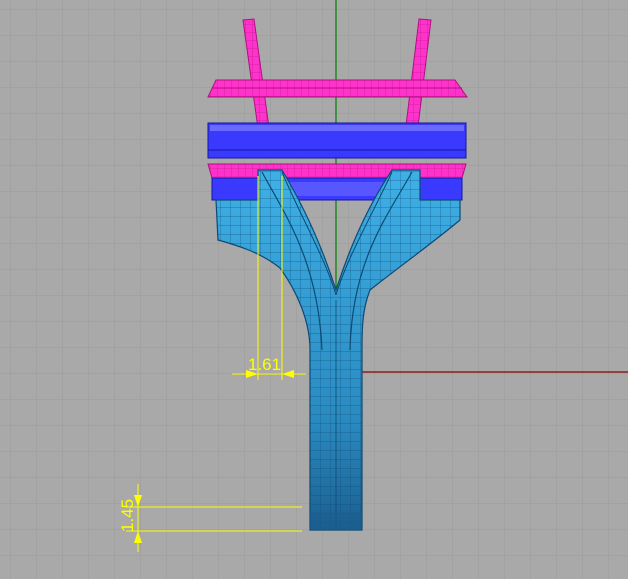 The image size is (628, 579). Describe the element at coordinates (264, 364) in the screenshot. I see `dim-h-label: 1.61` at that location.